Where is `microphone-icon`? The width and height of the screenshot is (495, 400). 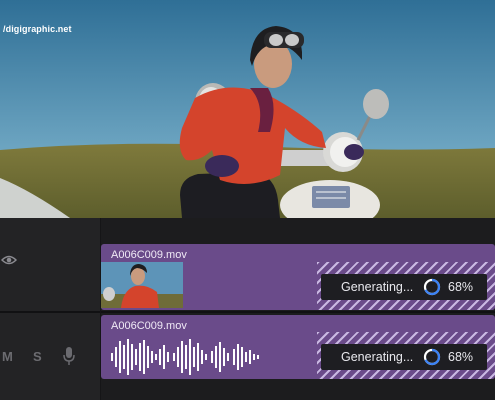
microphone-icon is located at coordinates (69, 356).